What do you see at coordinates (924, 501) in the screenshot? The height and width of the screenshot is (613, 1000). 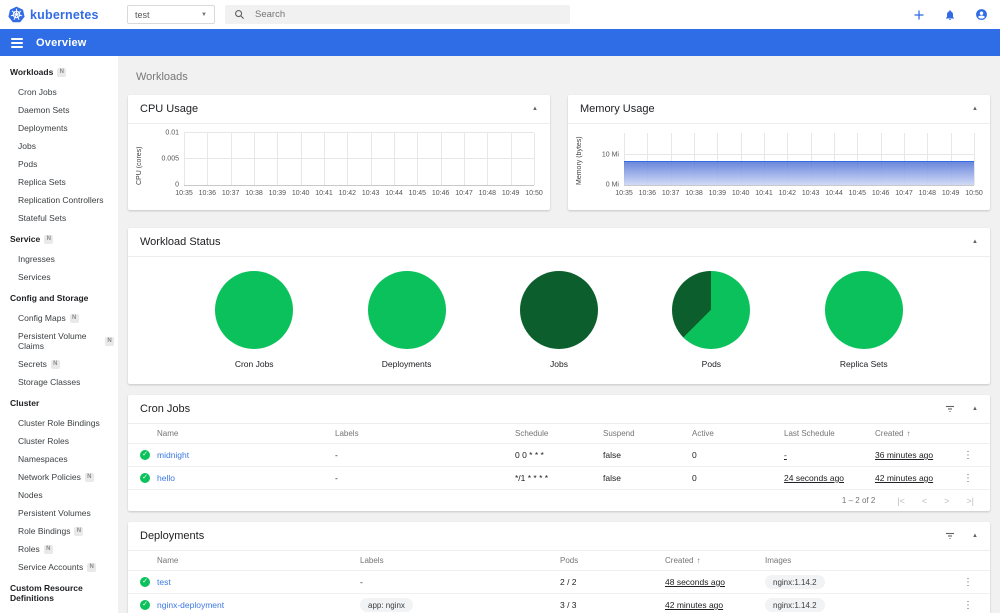 I see `previous-page-icon: <` at bounding box center [924, 501].